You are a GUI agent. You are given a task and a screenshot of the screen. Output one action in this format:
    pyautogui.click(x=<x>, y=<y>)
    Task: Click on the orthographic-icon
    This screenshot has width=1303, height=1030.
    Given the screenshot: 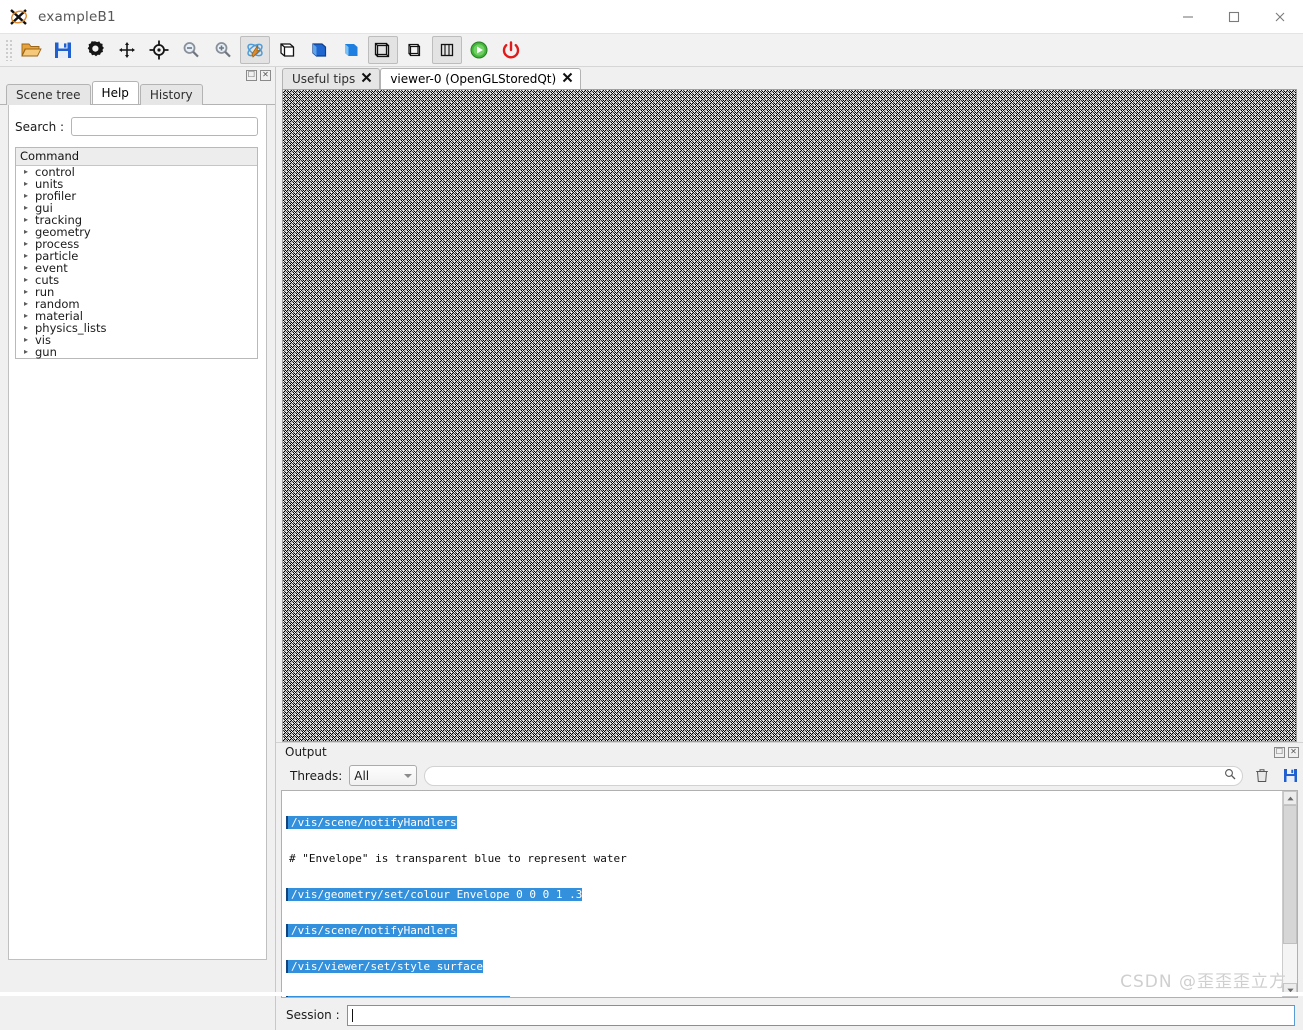 What is the action you would take?
    pyautogui.click(x=415, y=50)
    